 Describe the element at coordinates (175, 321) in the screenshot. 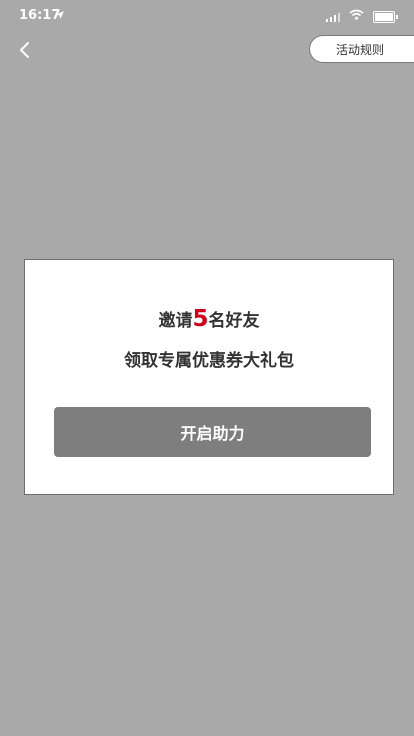

I see `invite-prefix: 邀请` at that location.